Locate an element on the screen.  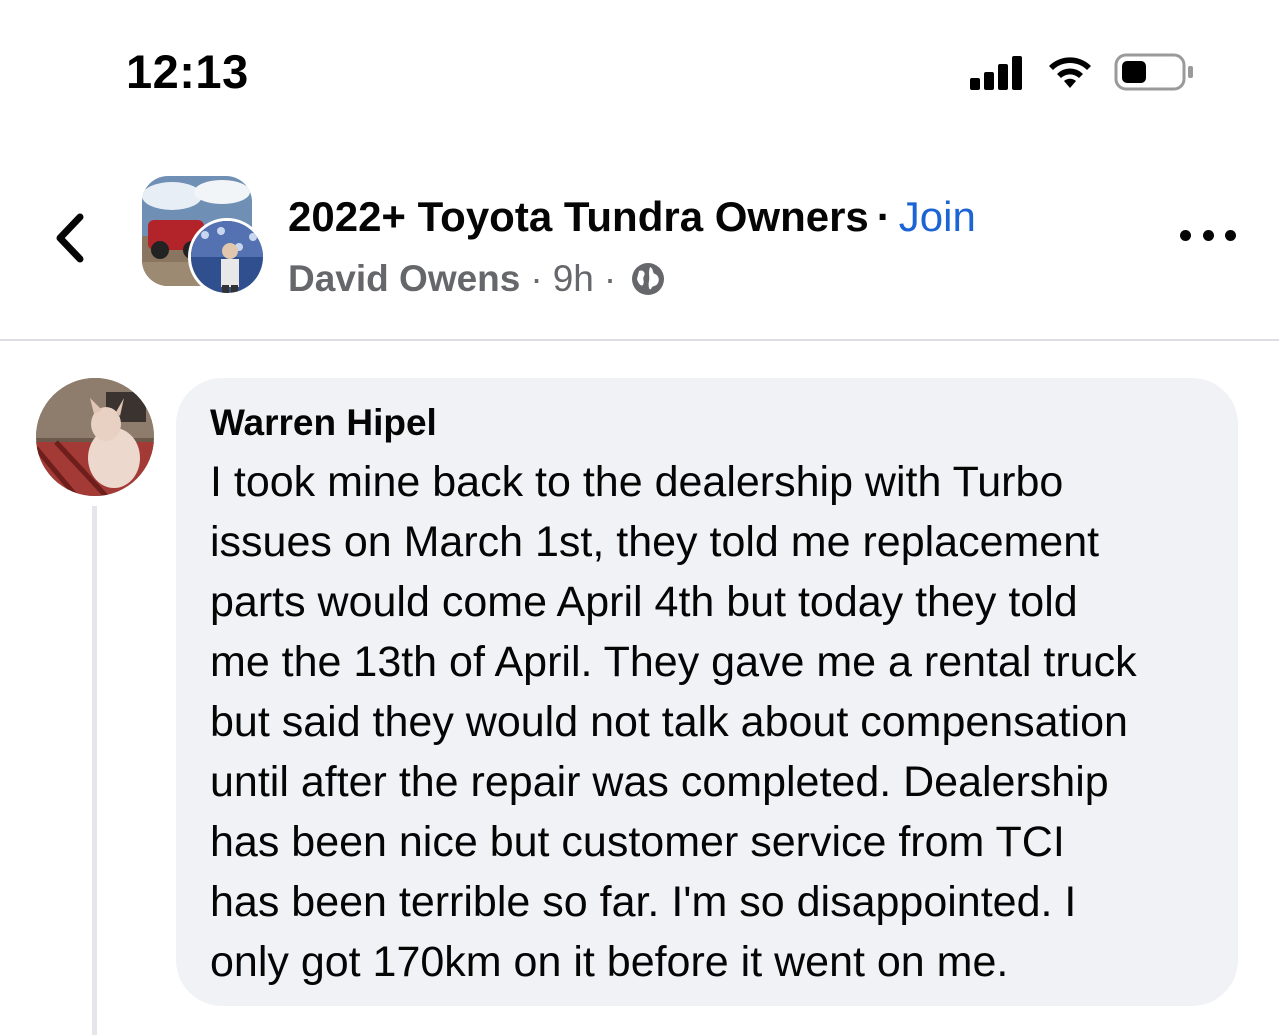
group-title-line: 2022+ Toyota Tundra Owners · Join is located at coordinates (632, 217).